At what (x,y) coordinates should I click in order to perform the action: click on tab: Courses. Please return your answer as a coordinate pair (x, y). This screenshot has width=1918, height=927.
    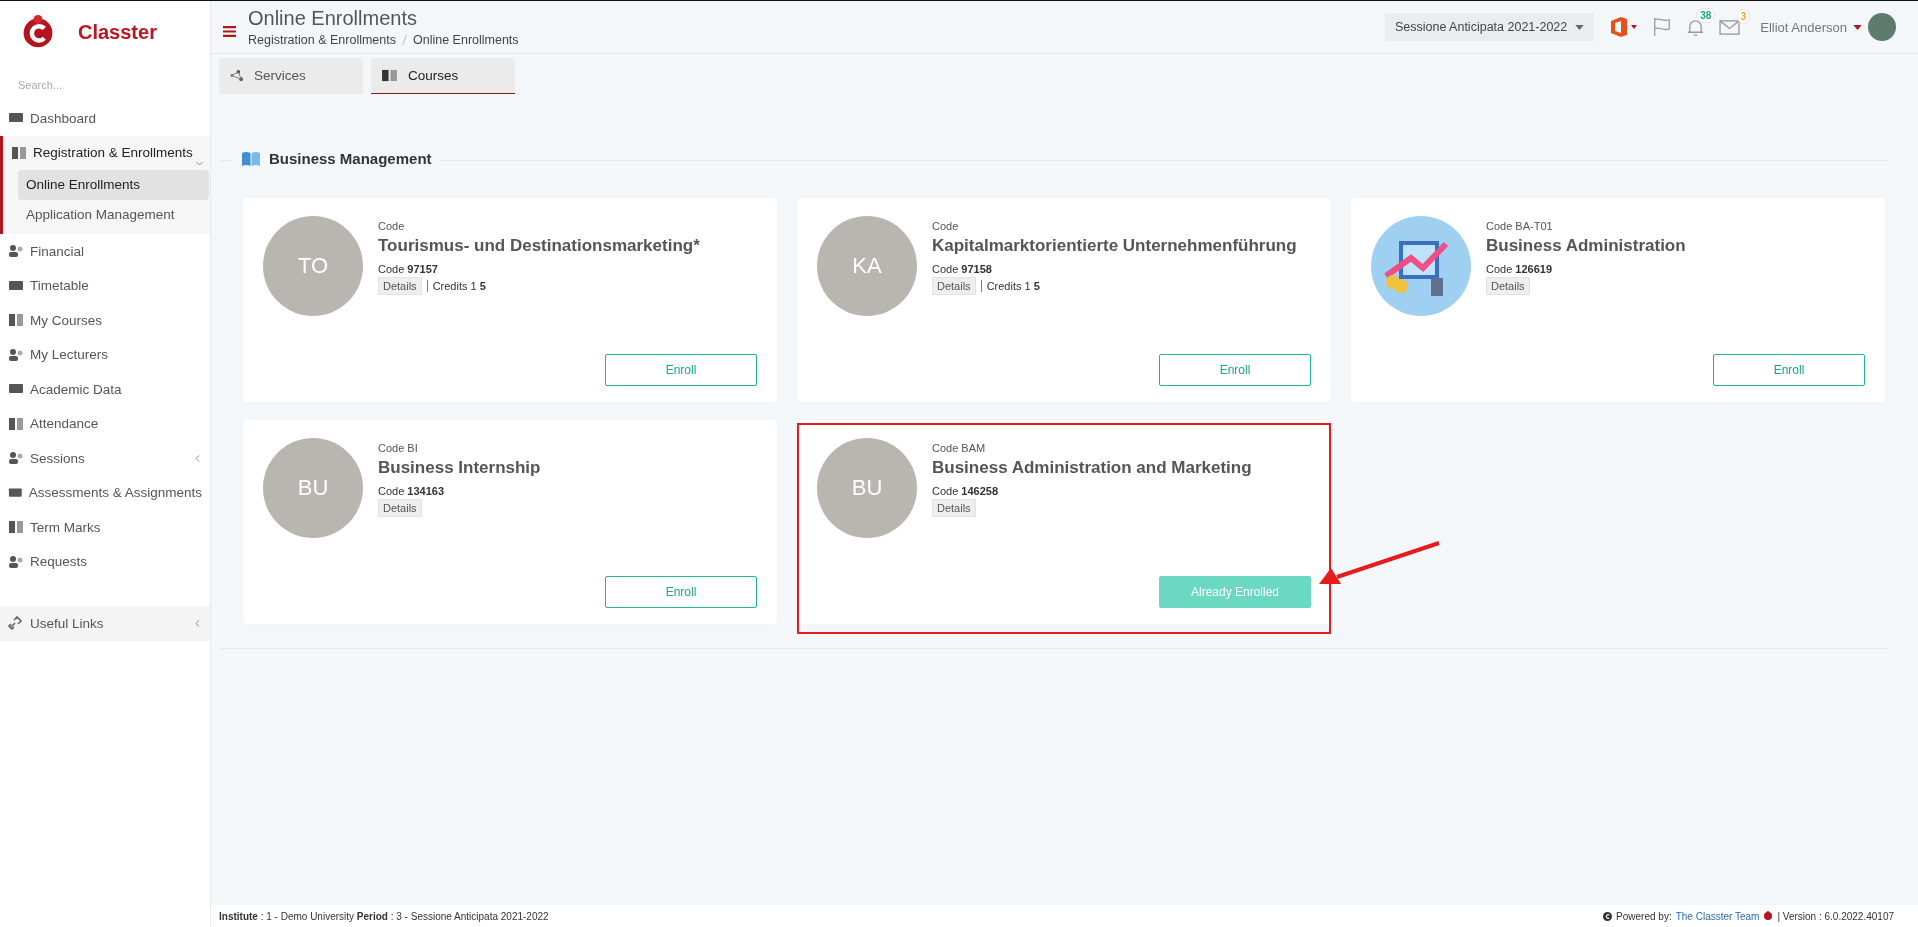
    Looking at the image, I should click on (443, 76).